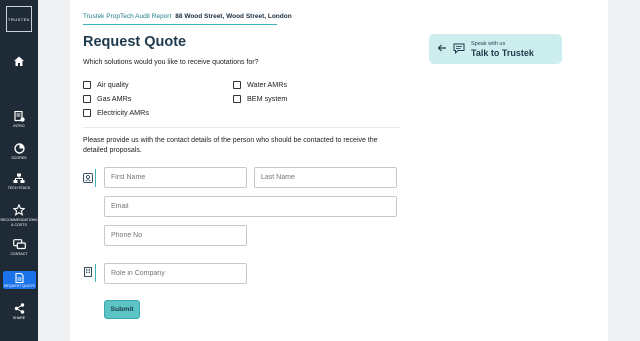  I want to click on checkbox-gas-amrs: Gas AMRs, so click(107, 98).